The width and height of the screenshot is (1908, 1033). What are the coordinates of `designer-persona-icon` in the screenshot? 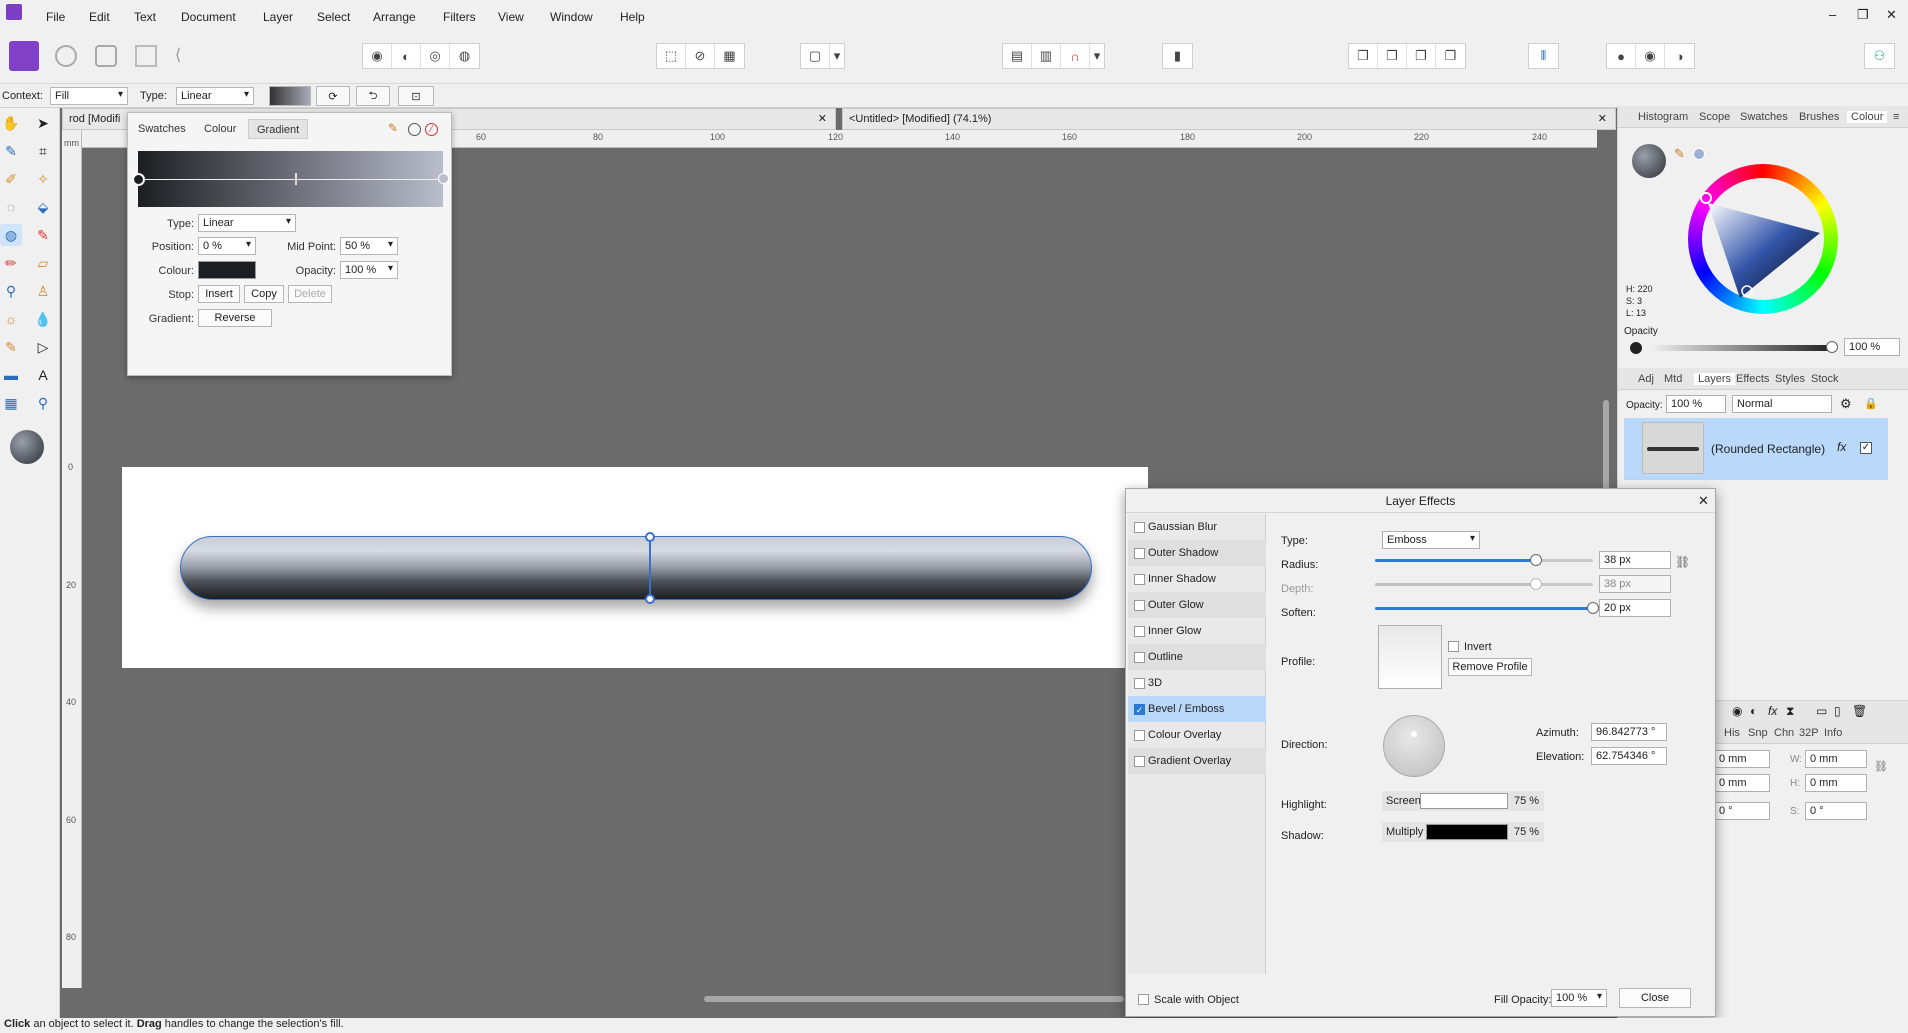 It's located at (24, 56).